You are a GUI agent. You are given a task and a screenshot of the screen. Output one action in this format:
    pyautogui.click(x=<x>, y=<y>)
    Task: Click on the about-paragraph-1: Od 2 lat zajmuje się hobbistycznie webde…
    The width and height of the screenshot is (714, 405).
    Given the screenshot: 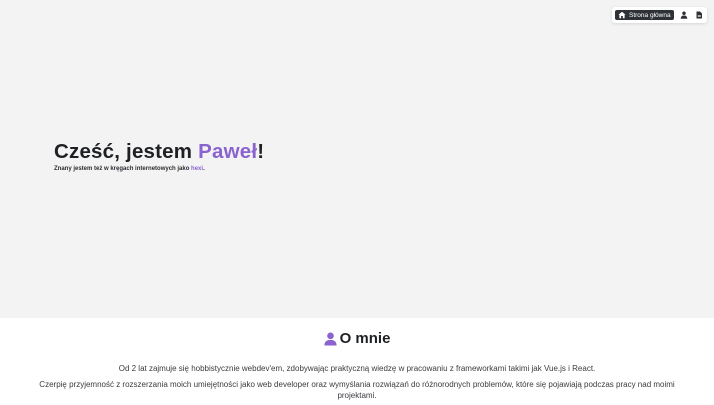 What is the action you would take?
    pyautogui.click(x=357, y=368)
    